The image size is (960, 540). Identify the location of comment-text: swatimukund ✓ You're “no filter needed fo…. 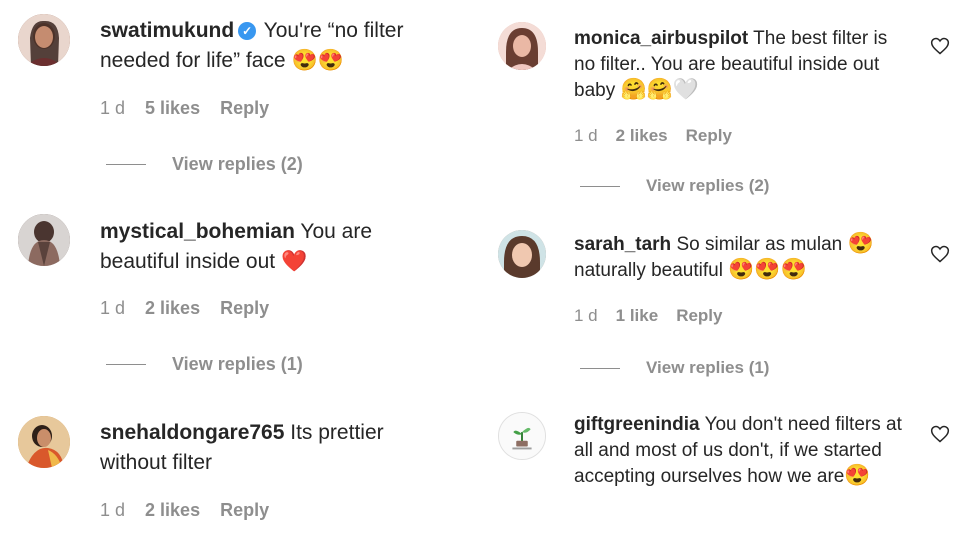
(270, 46).